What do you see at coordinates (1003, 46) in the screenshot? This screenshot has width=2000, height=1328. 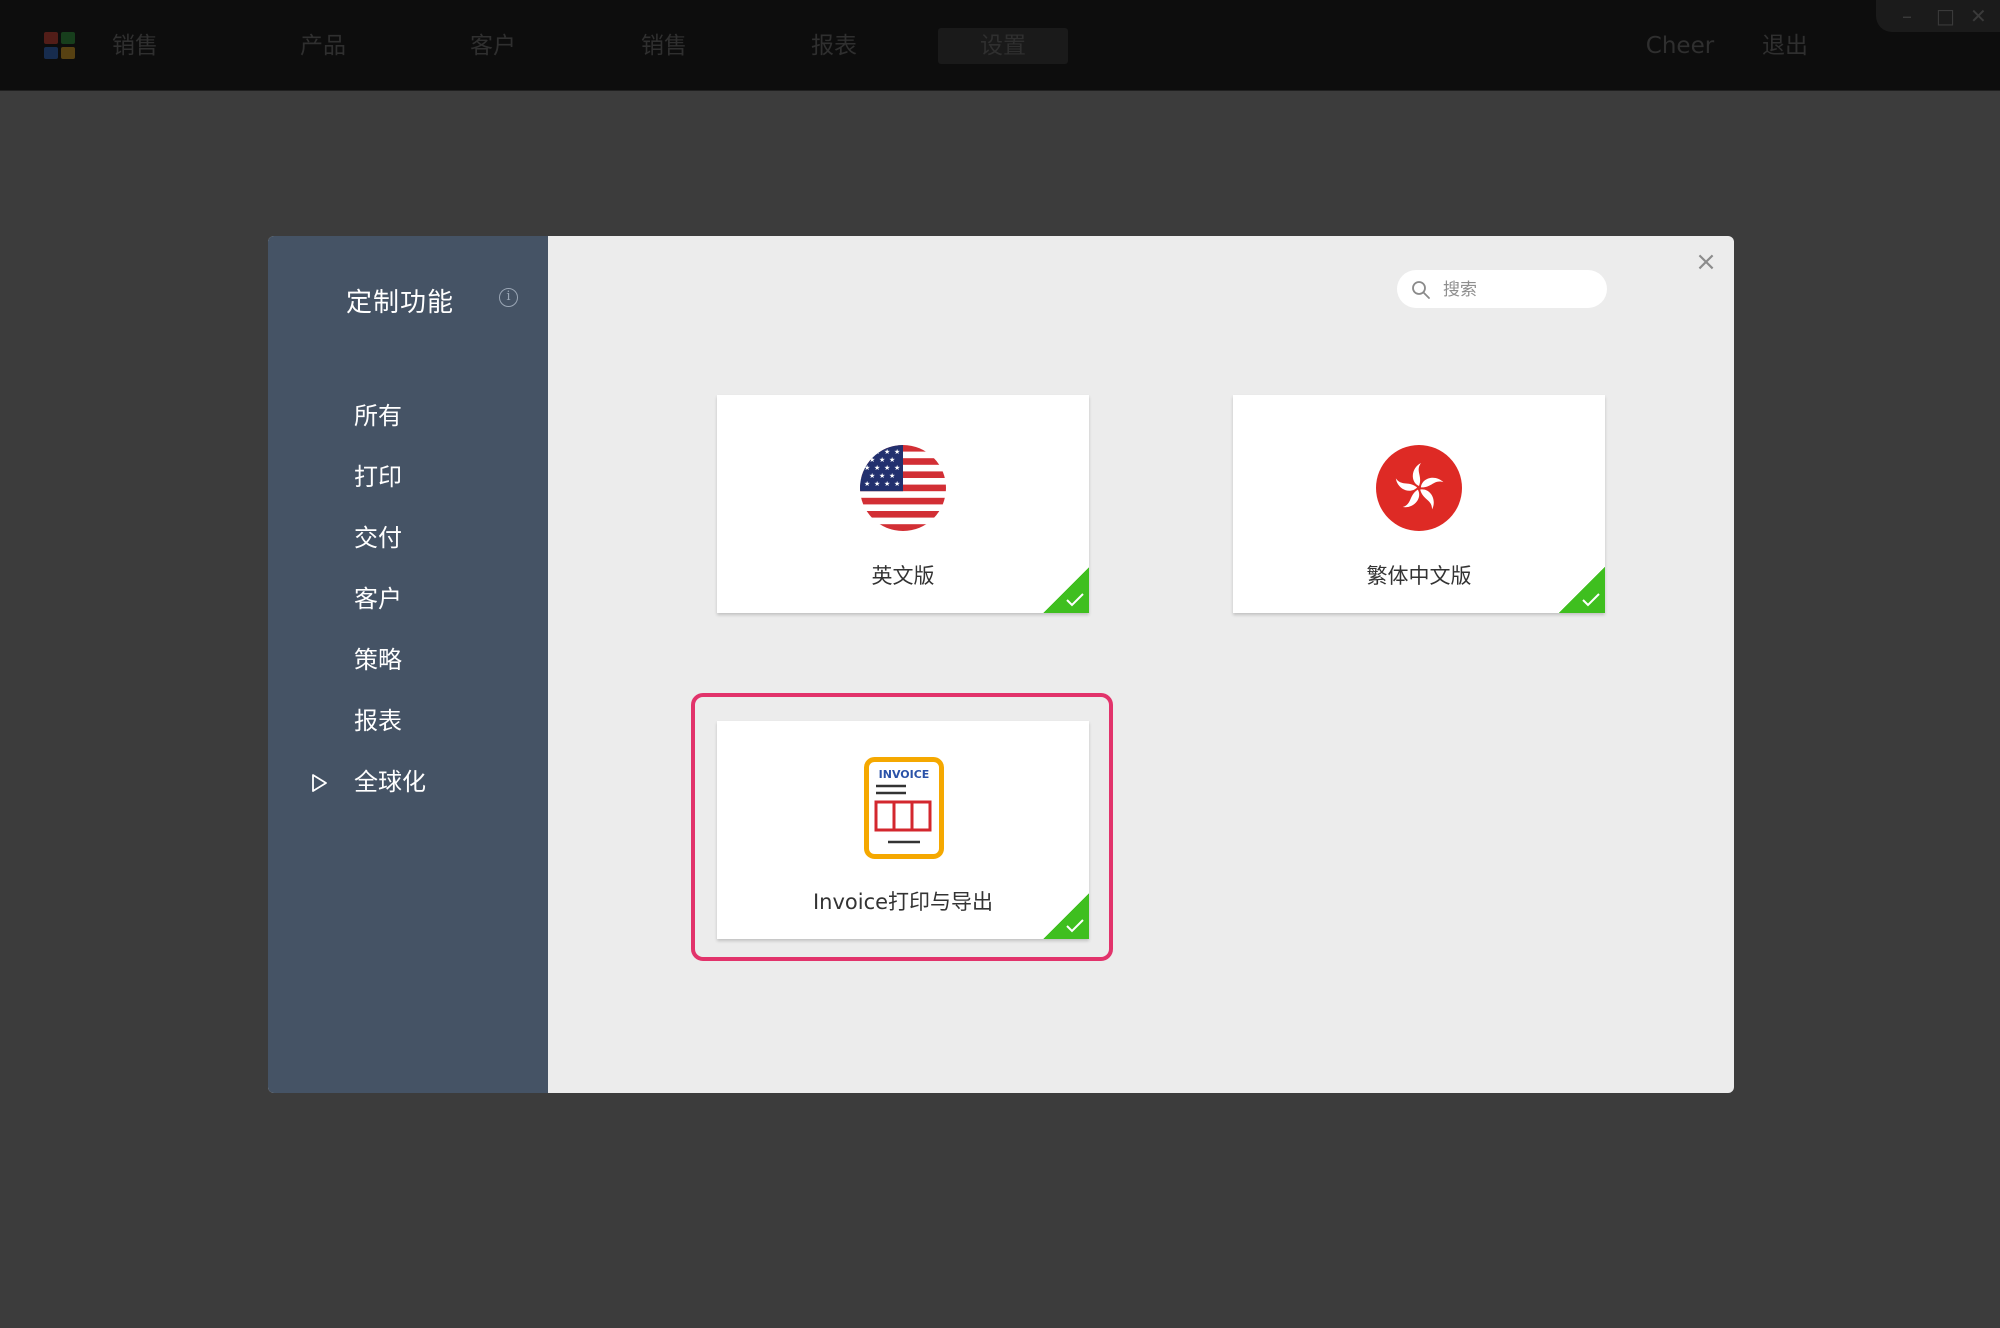 I see `nav-settings: 设置` at bounding box center [1003, 46].